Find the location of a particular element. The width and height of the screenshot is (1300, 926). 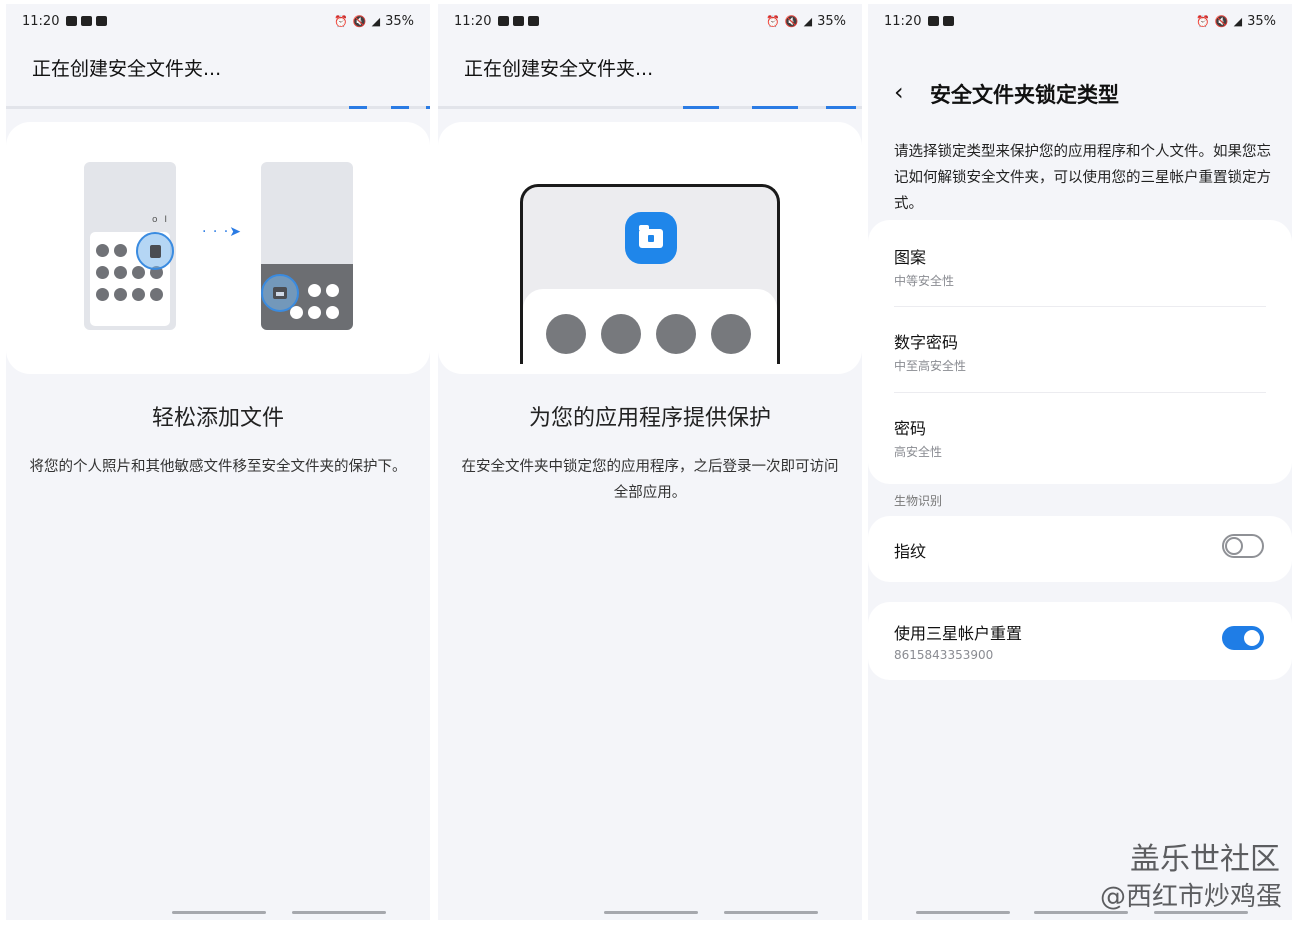

page-heading: 为您的应用程序提供保护 is located at coordinates (649, 418).